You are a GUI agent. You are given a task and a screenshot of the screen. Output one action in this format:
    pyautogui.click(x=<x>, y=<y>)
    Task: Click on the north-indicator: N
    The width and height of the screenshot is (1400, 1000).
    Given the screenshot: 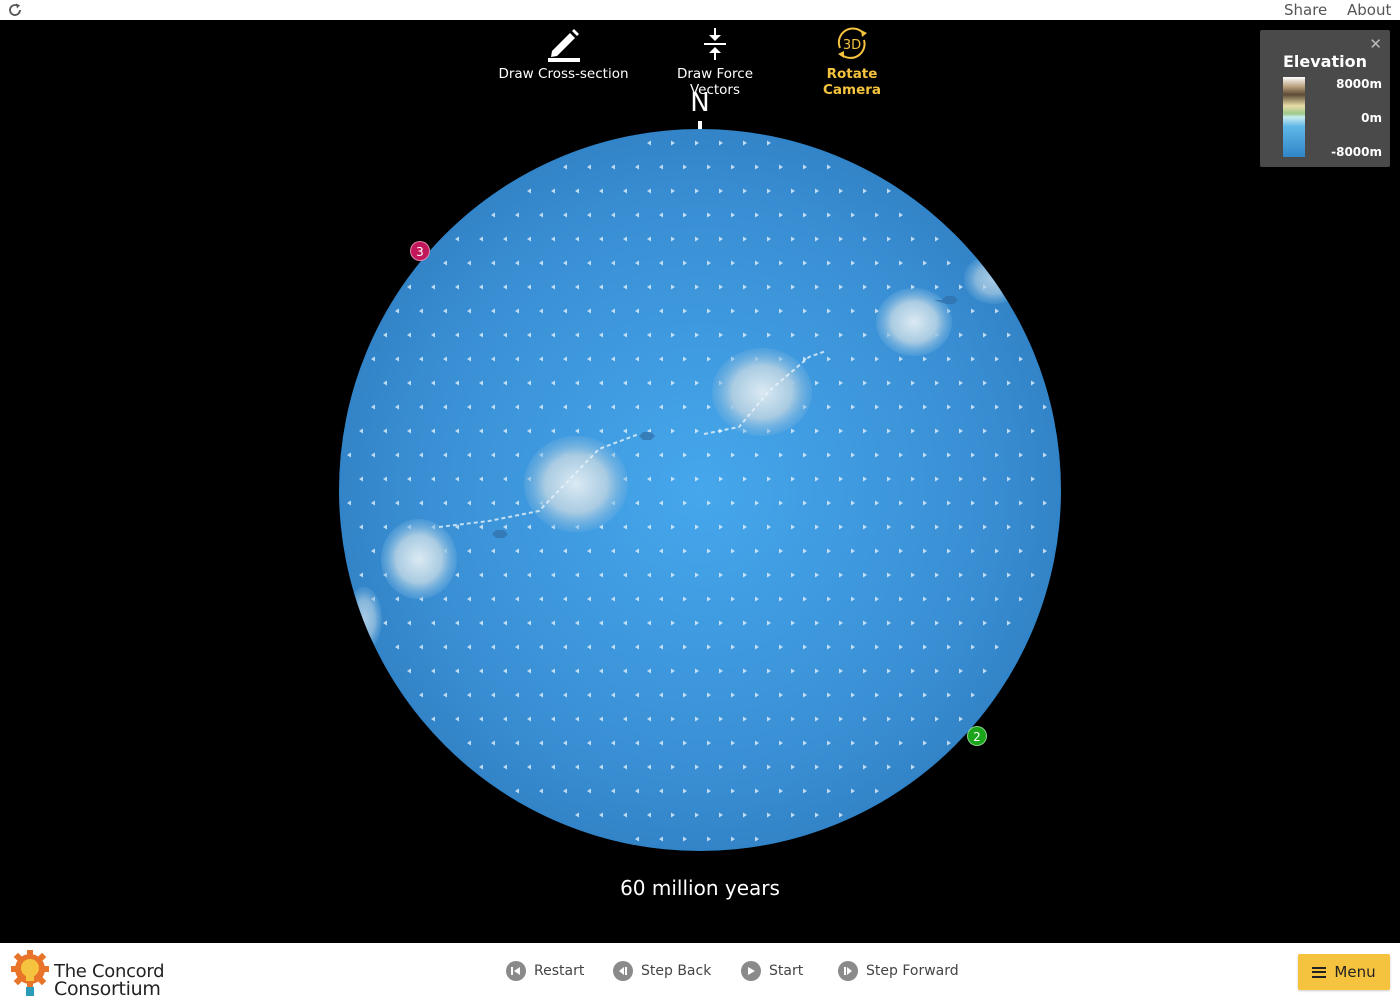 What is the action you would take?
    pyautogui.click(x=700, y=103)
    